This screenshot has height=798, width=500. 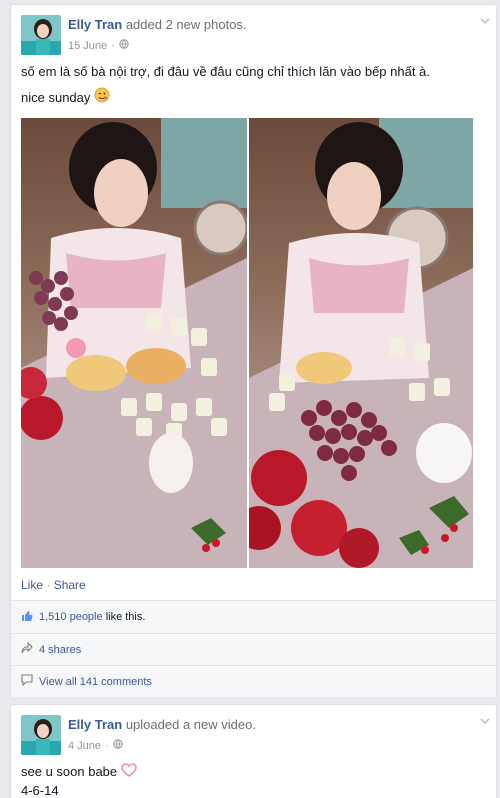 I want to click on share-icon, so click(x=27, y=649).